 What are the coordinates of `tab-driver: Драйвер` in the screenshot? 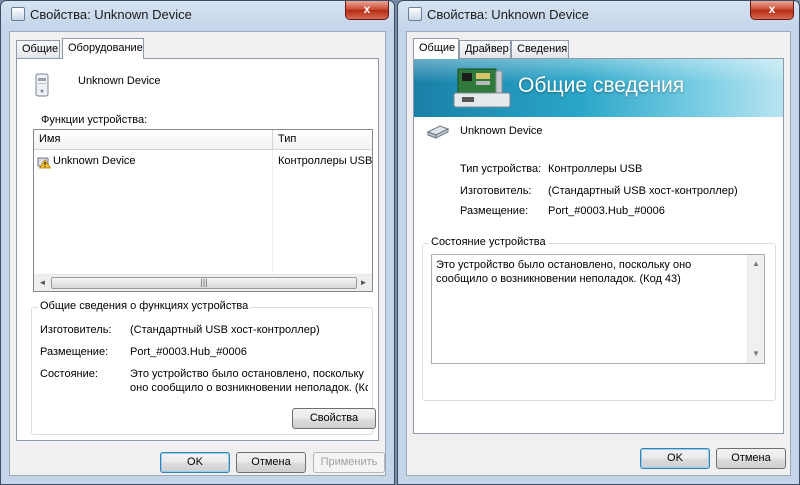 It's located at (485, 49).